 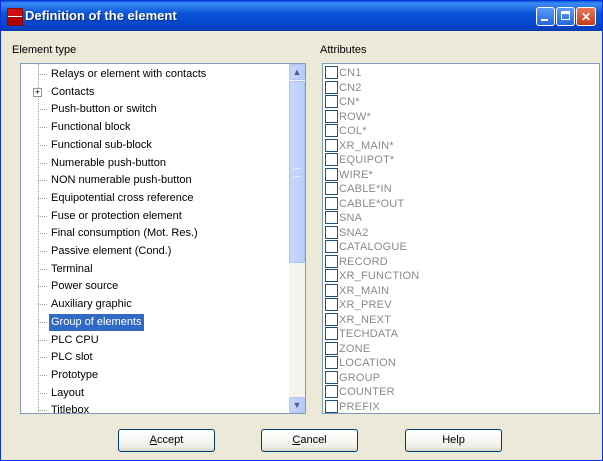 I want to click on tree-item-label: Passive element (Cond.), so click(x=111, y=251).